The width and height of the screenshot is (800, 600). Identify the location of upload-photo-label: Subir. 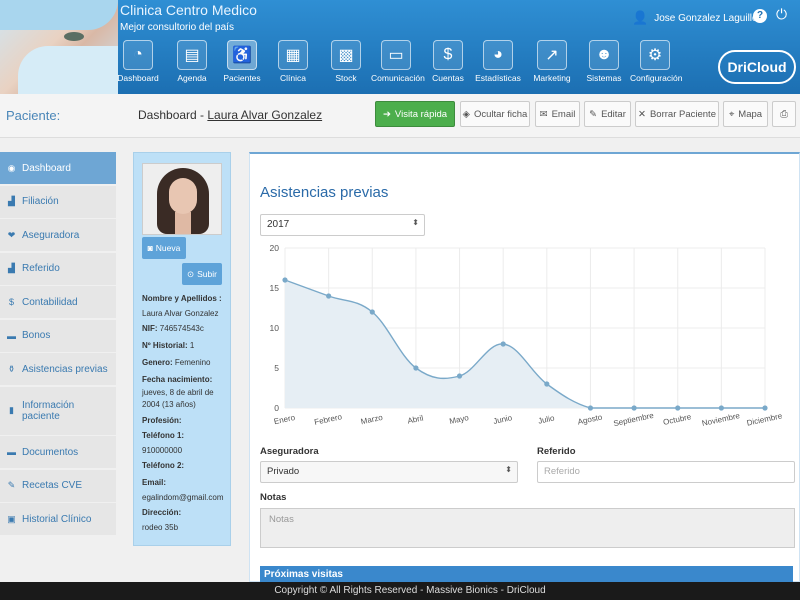
(207, 274).